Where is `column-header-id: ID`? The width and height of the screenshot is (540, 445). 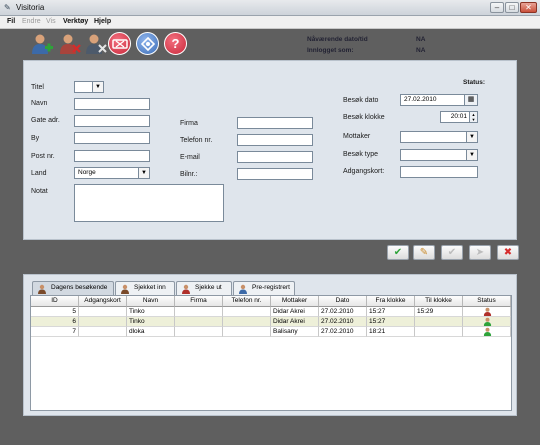
column-header-id: ID is located at coordinates (55, 301).